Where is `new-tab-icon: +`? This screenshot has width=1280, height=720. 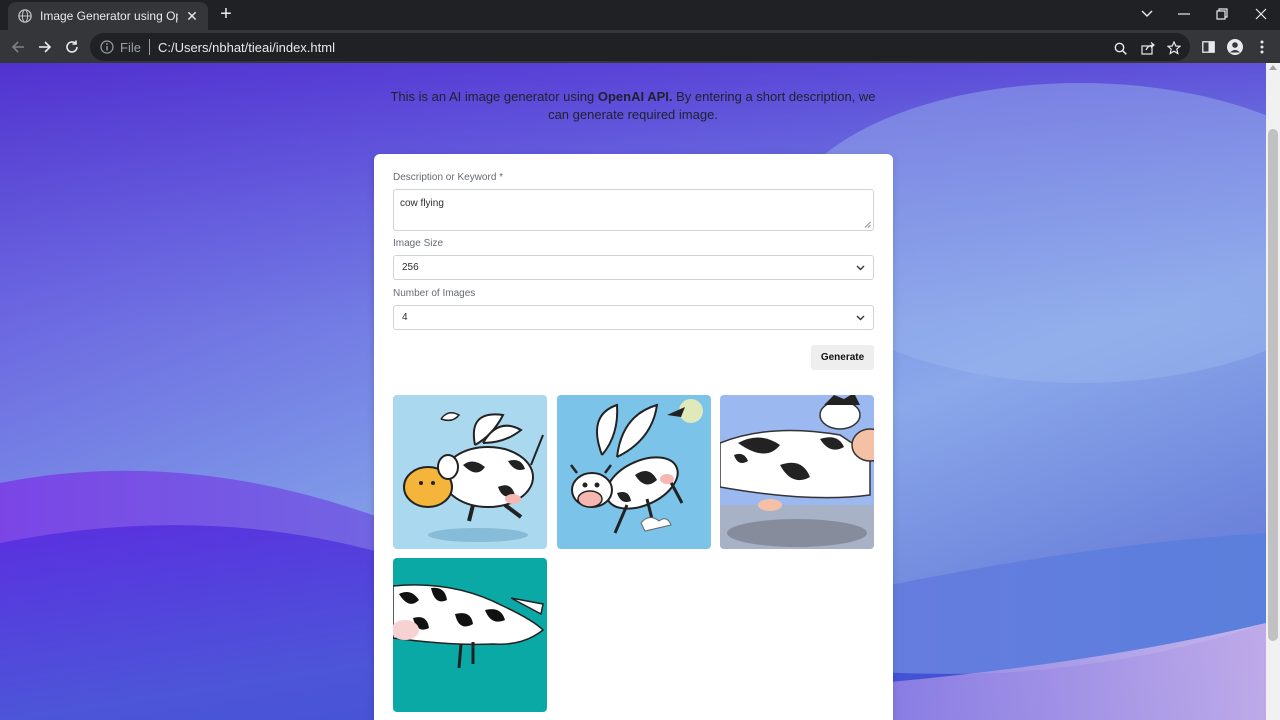 new-tab-icon: + is located at coordinates (226, 14).